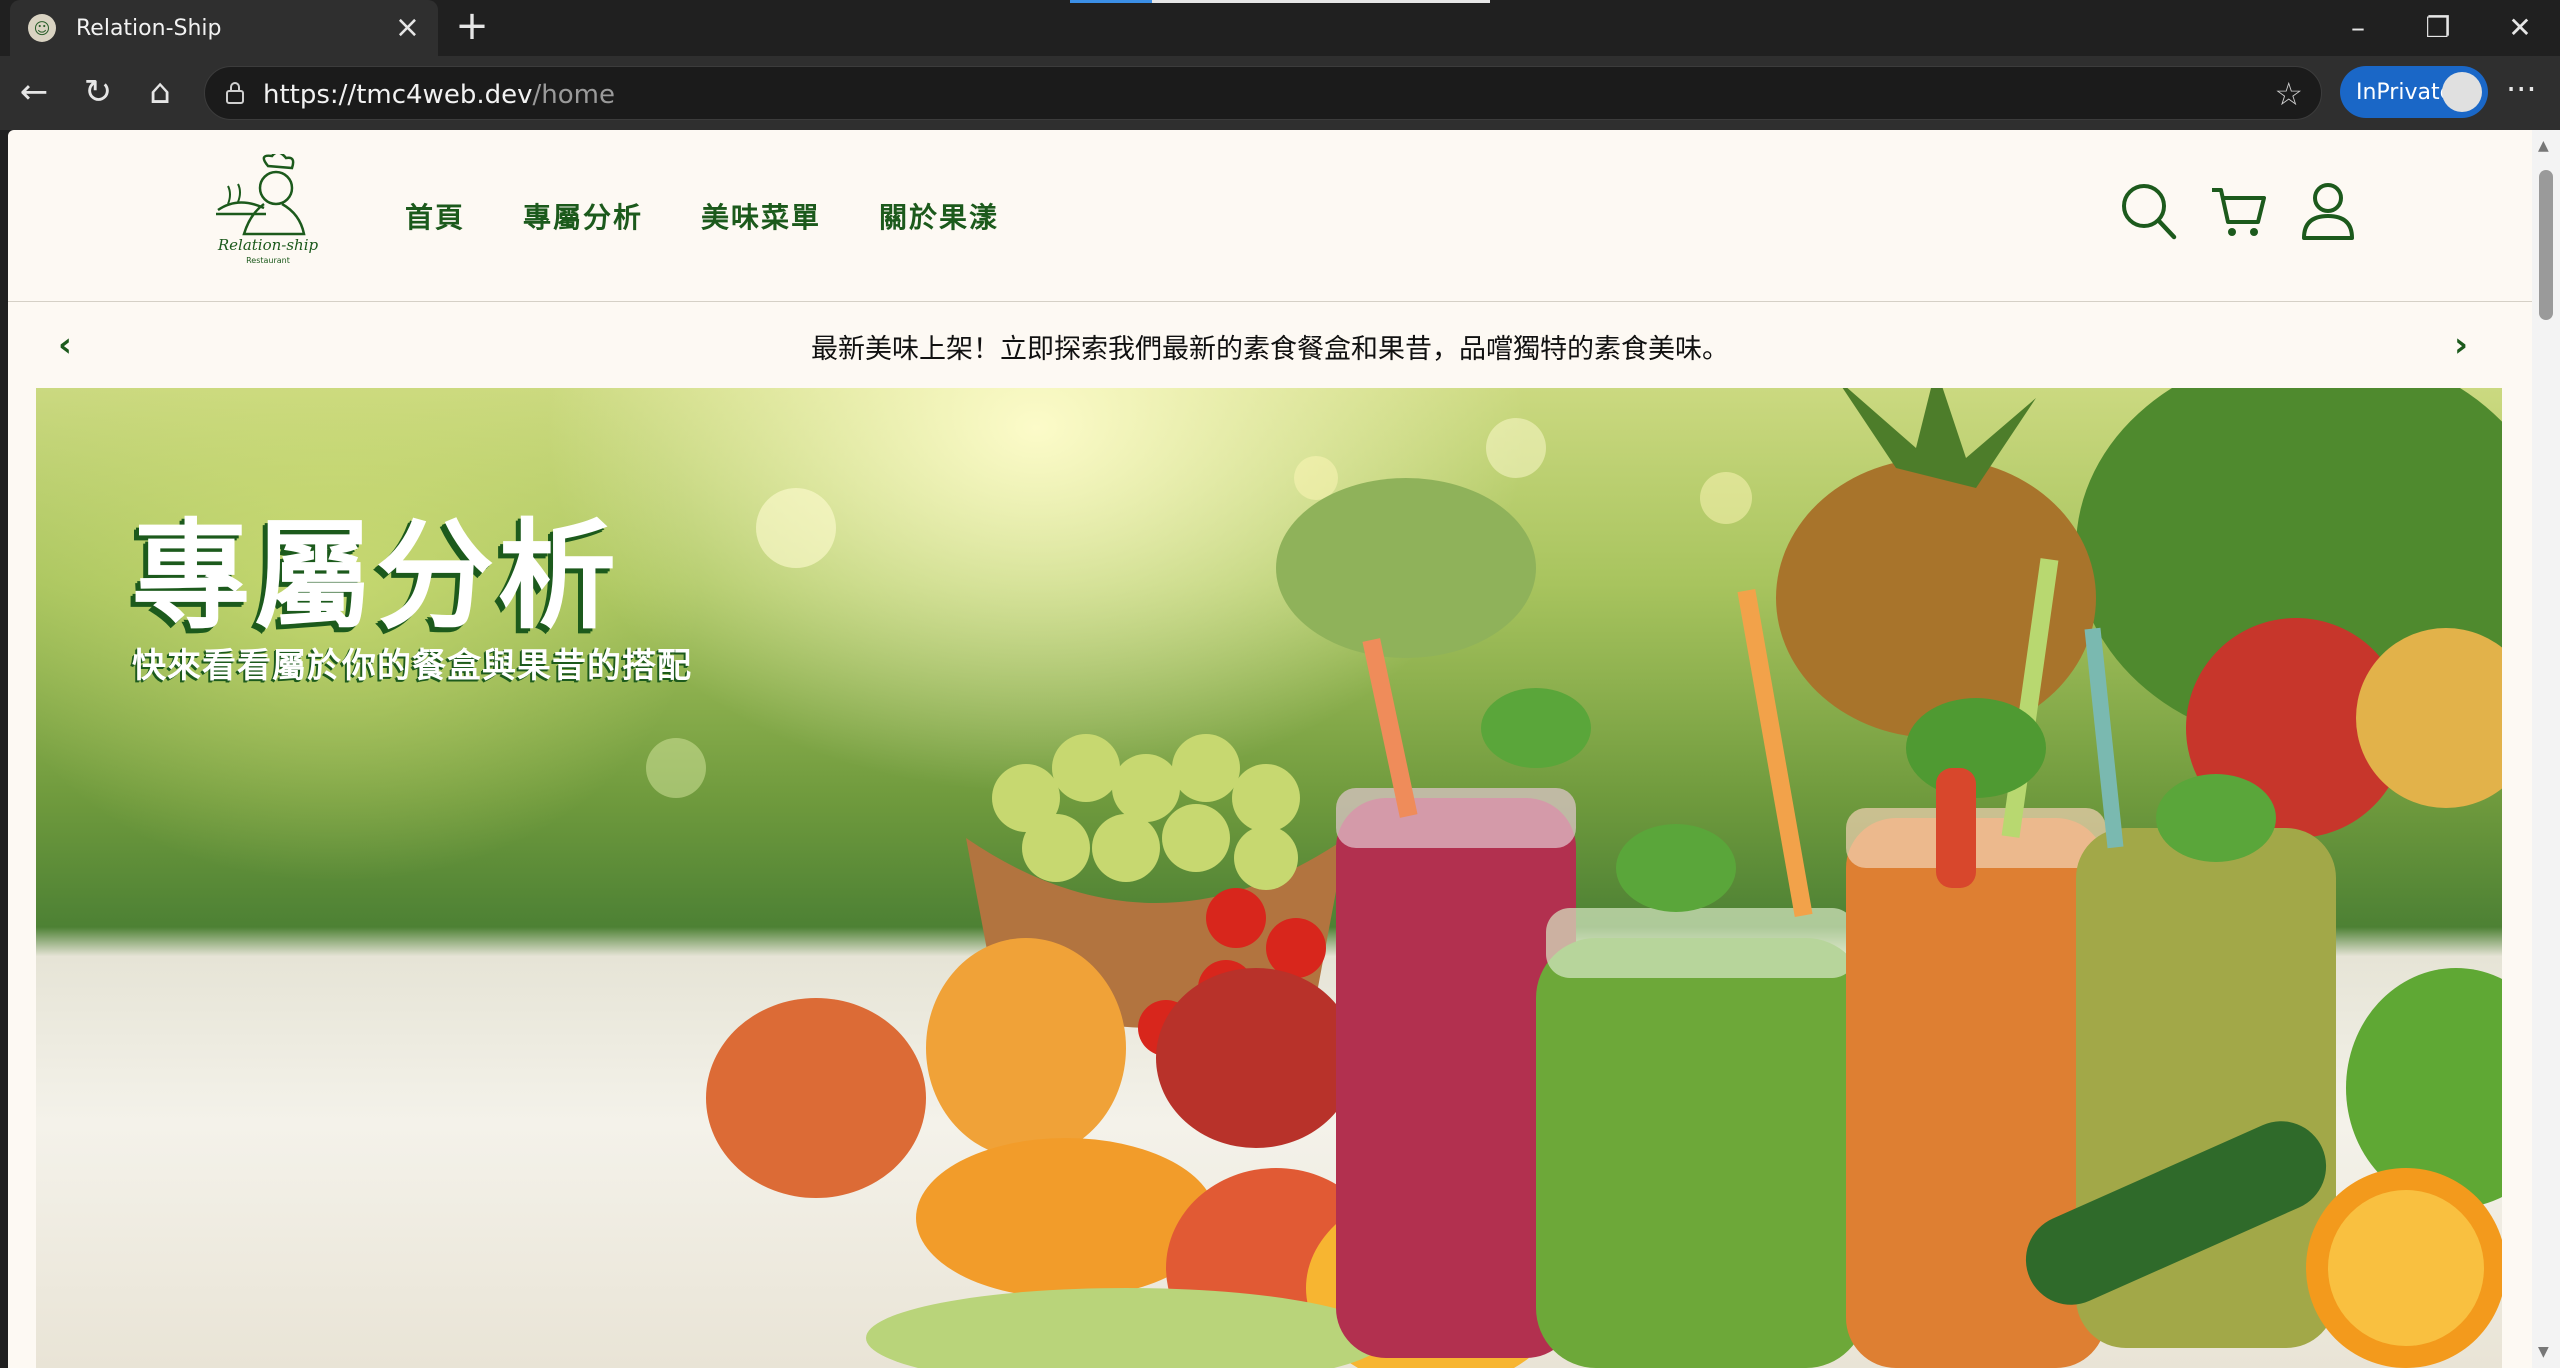 Image resolution: width=2560 pixels, height=1368 pixels. I want to click on inprivate-profile-button: InPrivate, so click(2414, 92).